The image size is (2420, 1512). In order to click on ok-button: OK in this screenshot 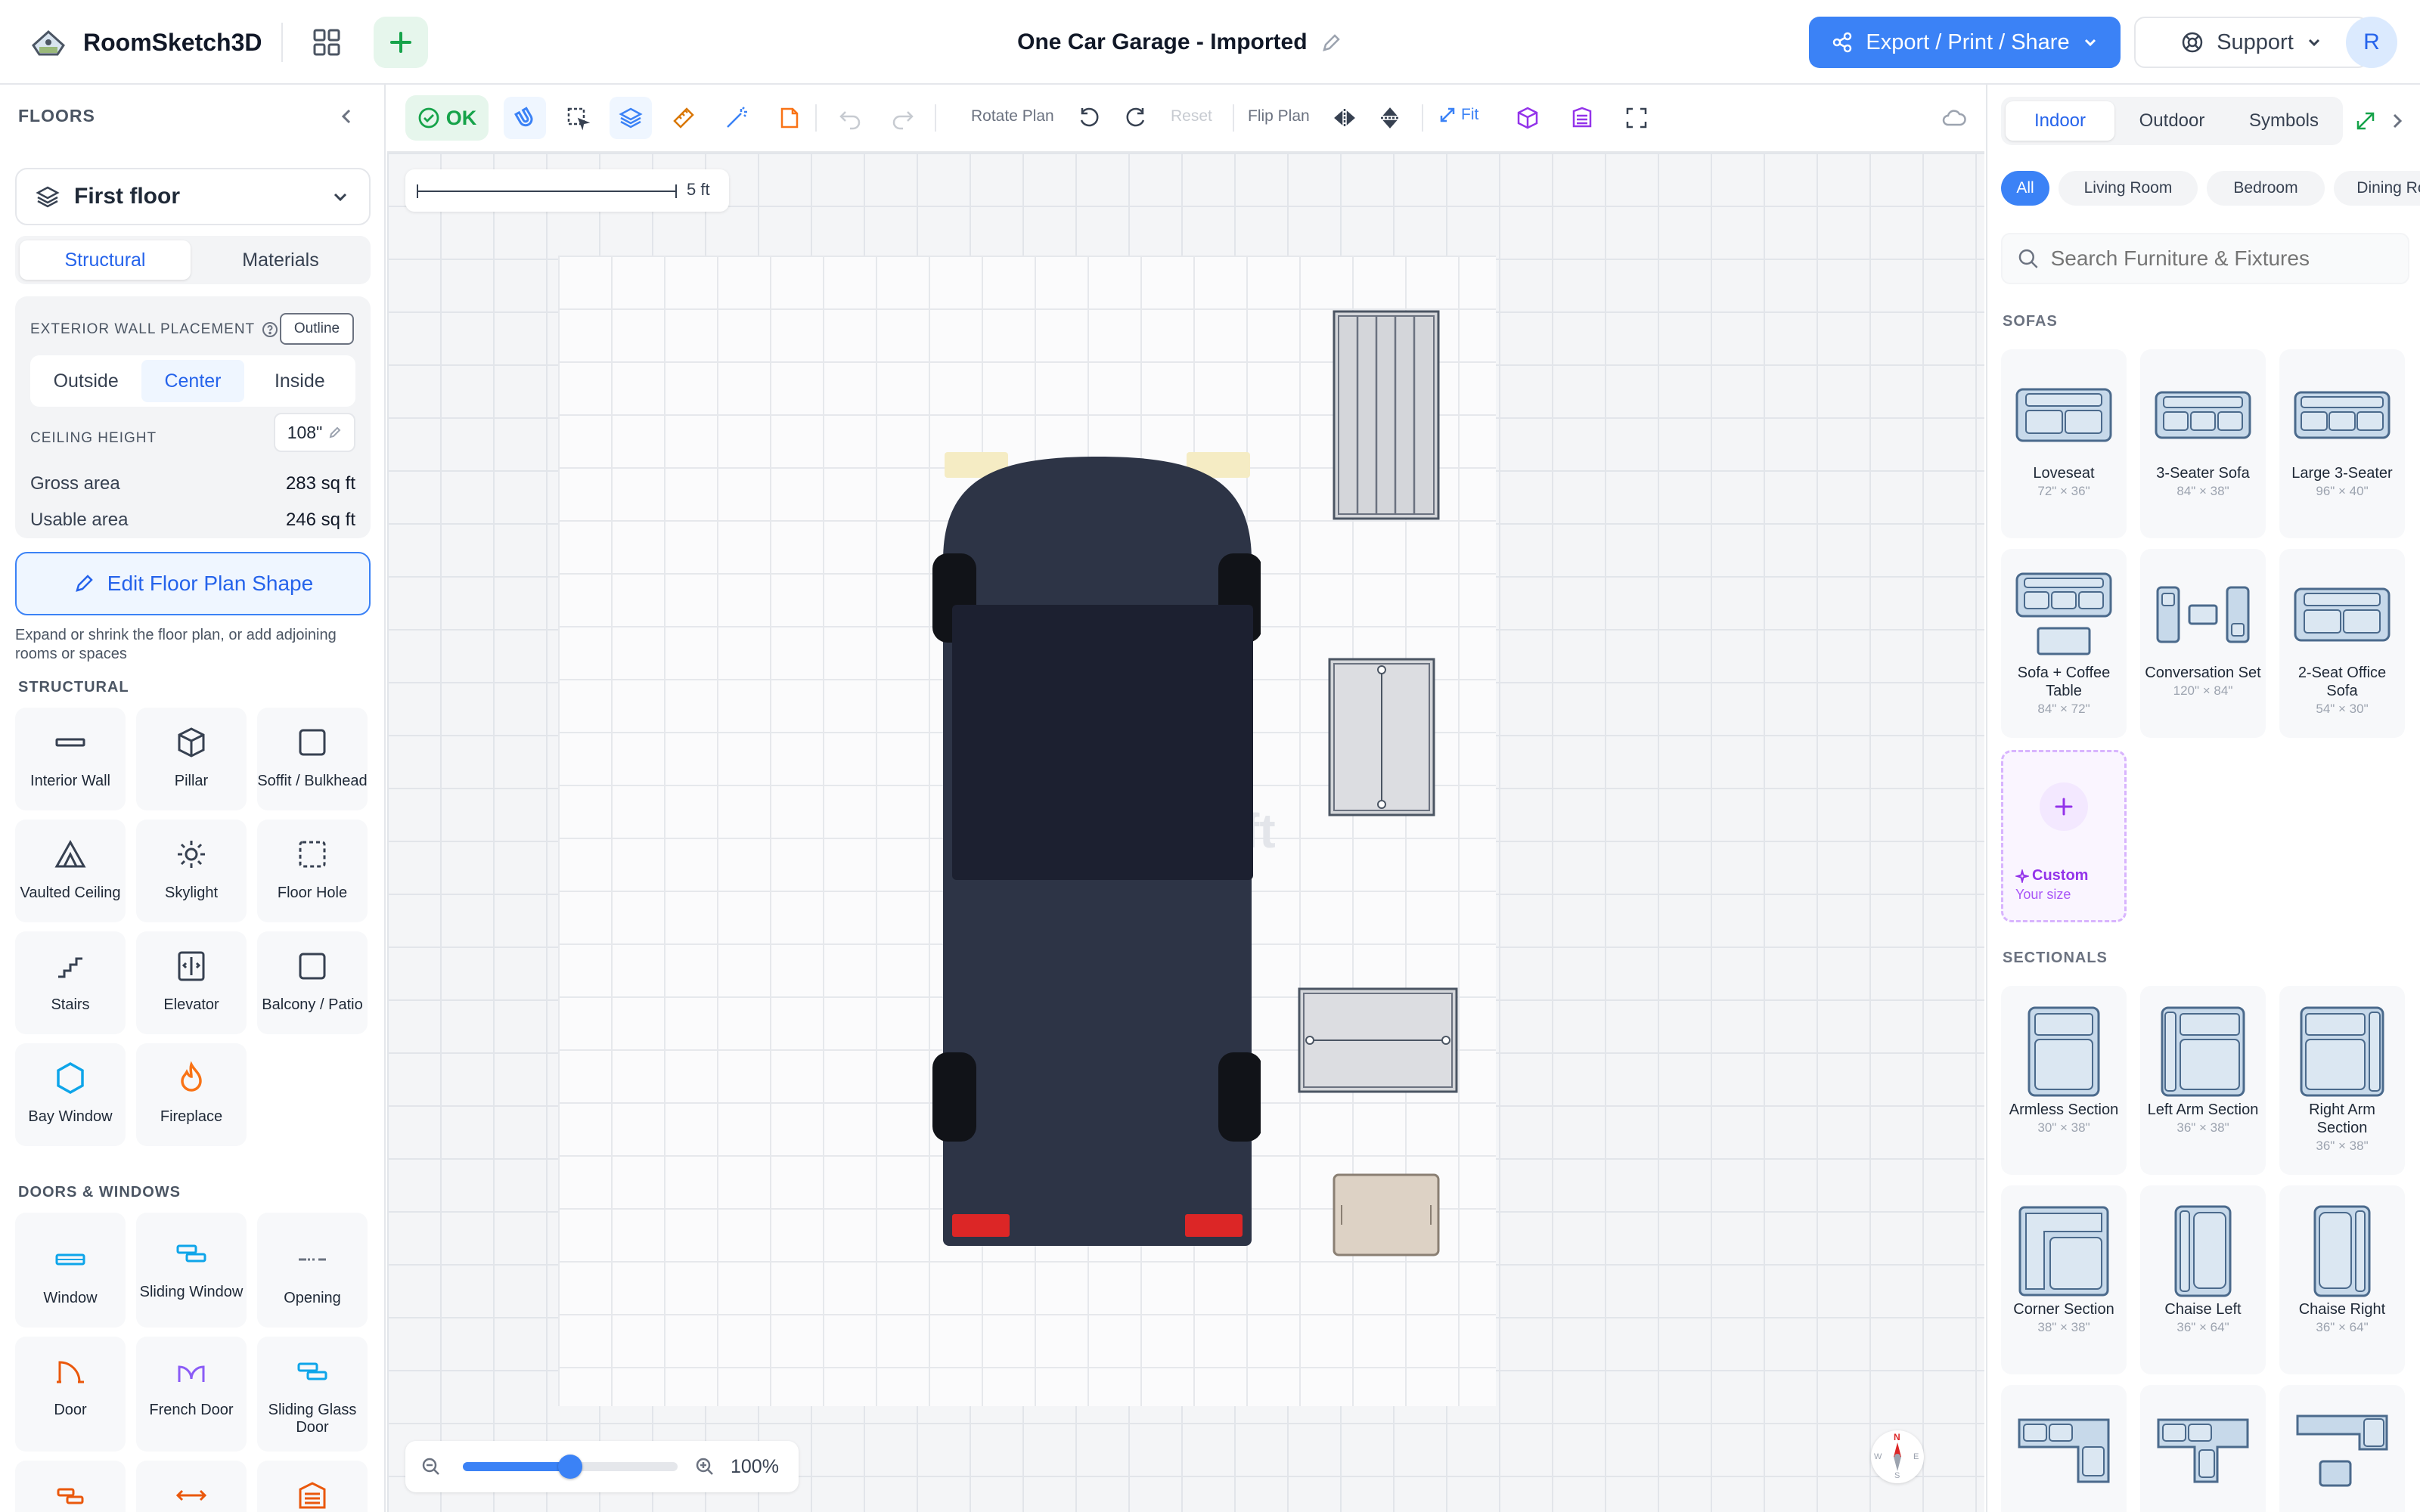, I will do `click(447, 118)`.